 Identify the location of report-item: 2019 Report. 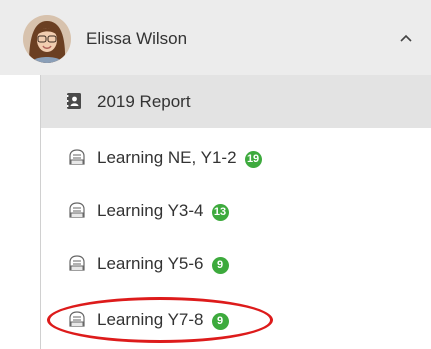
(236, 101).